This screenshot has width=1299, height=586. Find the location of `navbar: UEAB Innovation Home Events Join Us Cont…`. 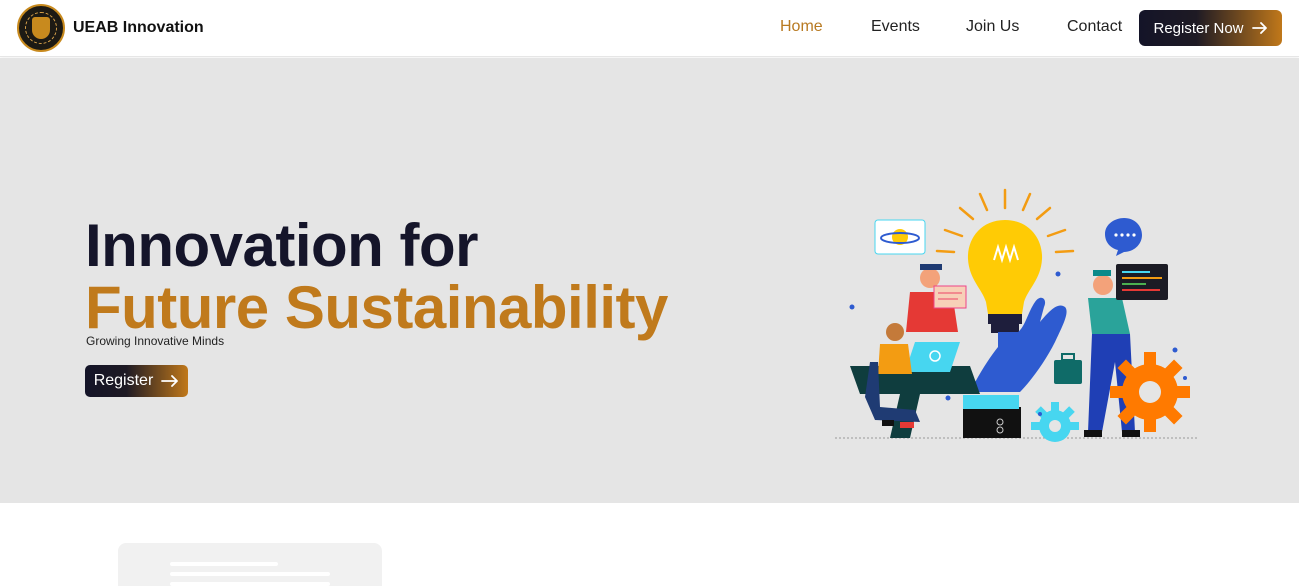

navbar: UEAB Innovation Home Events Join Us Cont… is located at coordinates (649, 28).